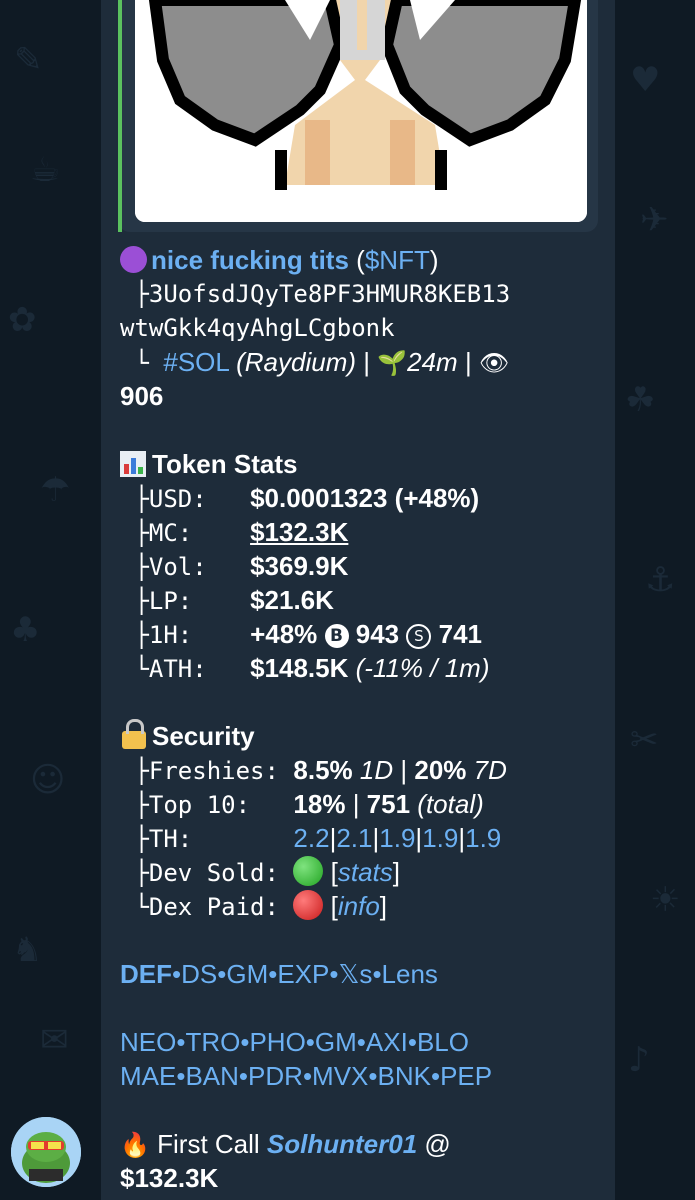 Image resolution: width=695 pixels, height=1200 pixels. Describe the element at coordinates (170, 601) in the screenshot. I see `stat-lp-label: LP:` at that location.